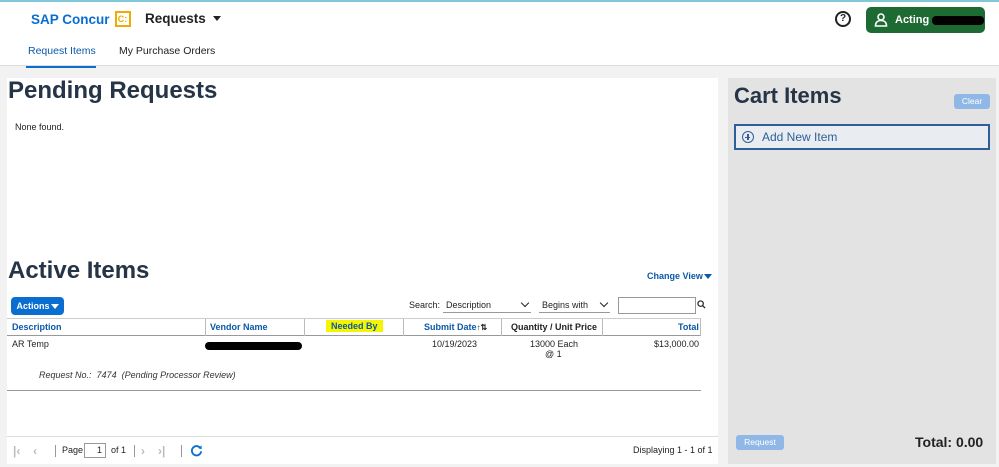 Image resolution: width=999 pixels, height=467 pixels. Describe the element at coordinates (760, 442) in the screenshot. I see `request-button: Request` at that location.